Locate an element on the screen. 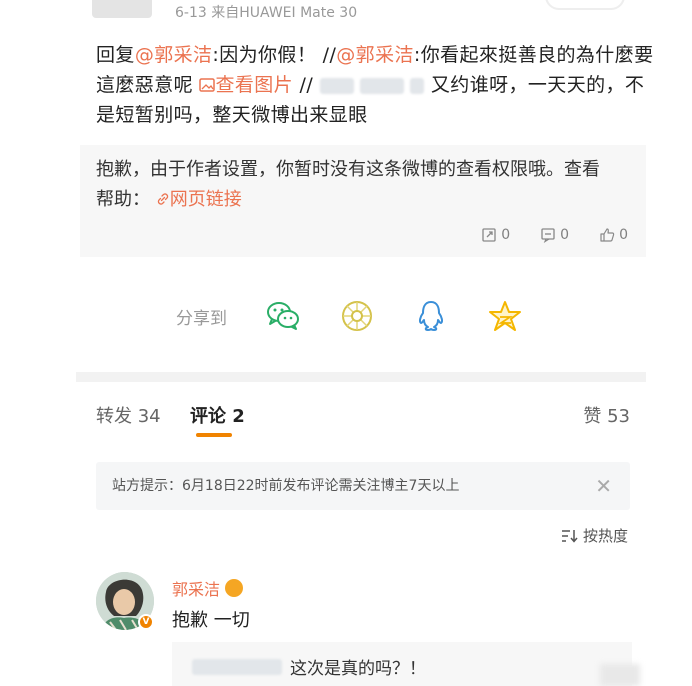 This screenshot has height=686, width=692. post-date: 6-13 is located at coordinates (191, 13).